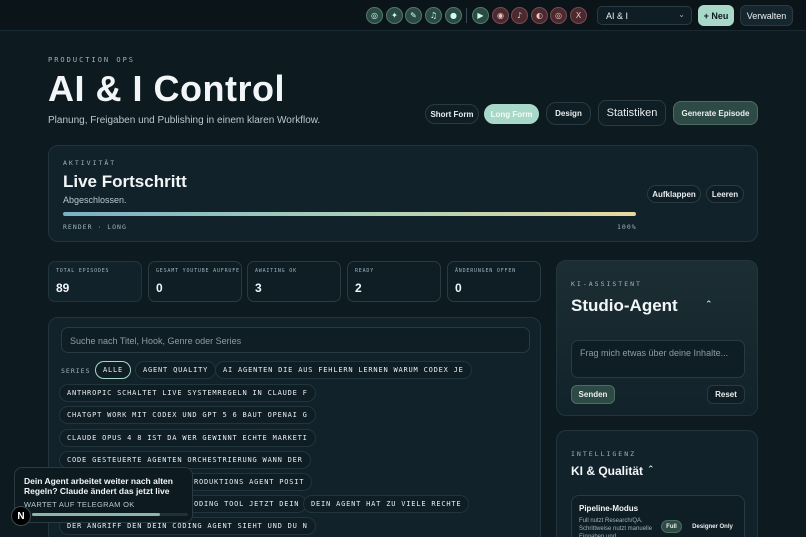  Describe the element at coordinates (480, 15) in the screenshot. I see `icon-6: ▶` at that location.